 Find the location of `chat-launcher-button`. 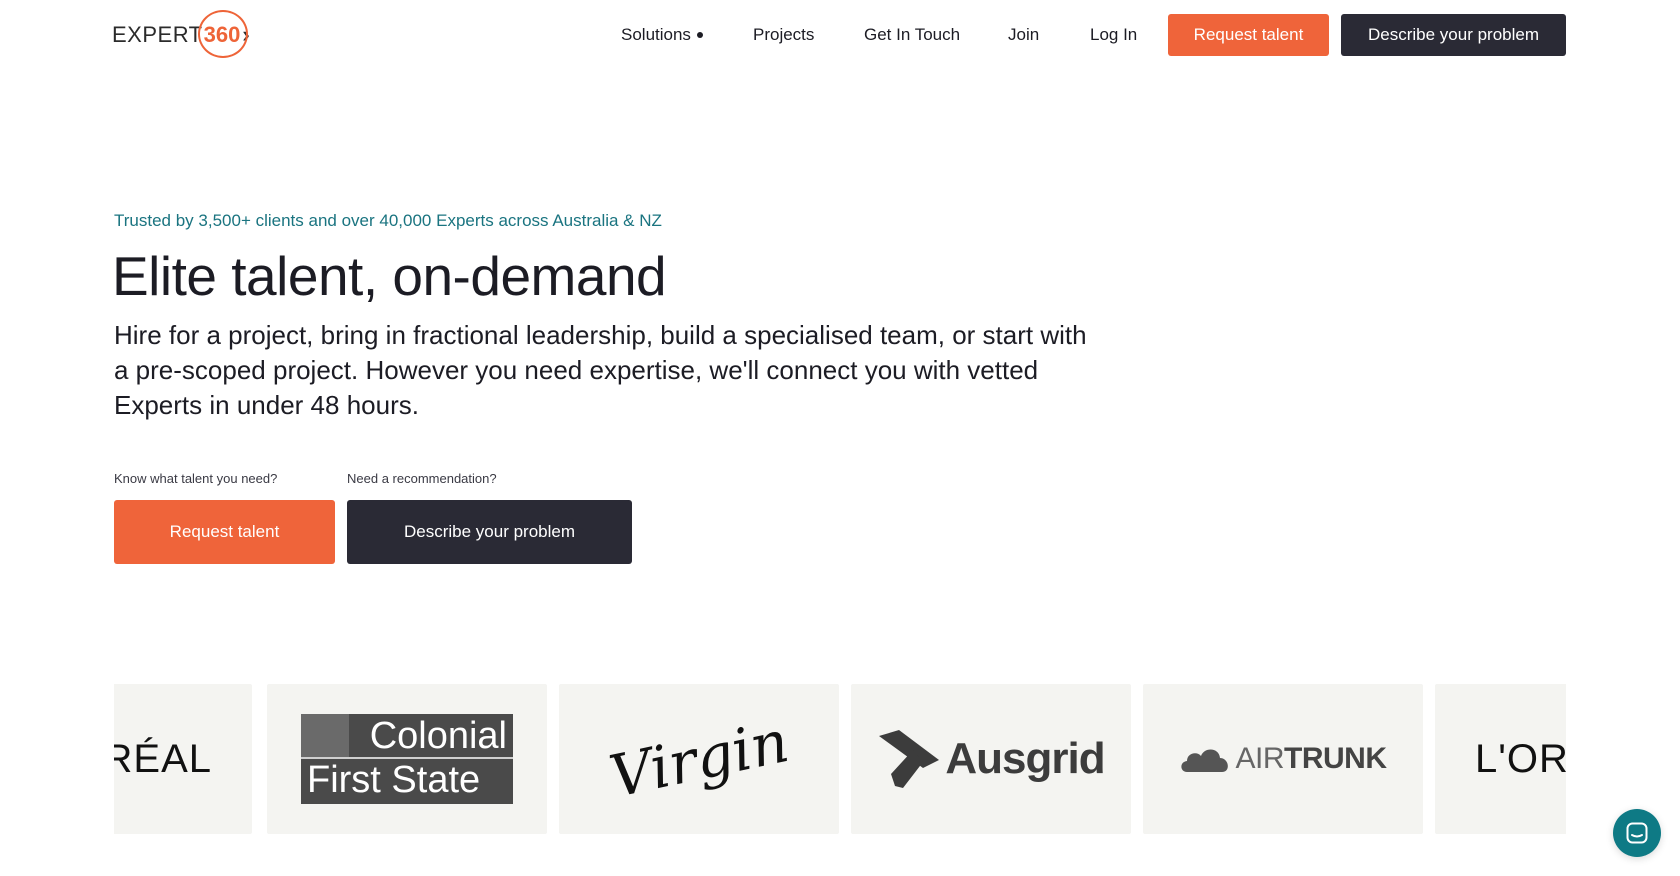

chat-launcher-button is located at coordinates (1637, 833).